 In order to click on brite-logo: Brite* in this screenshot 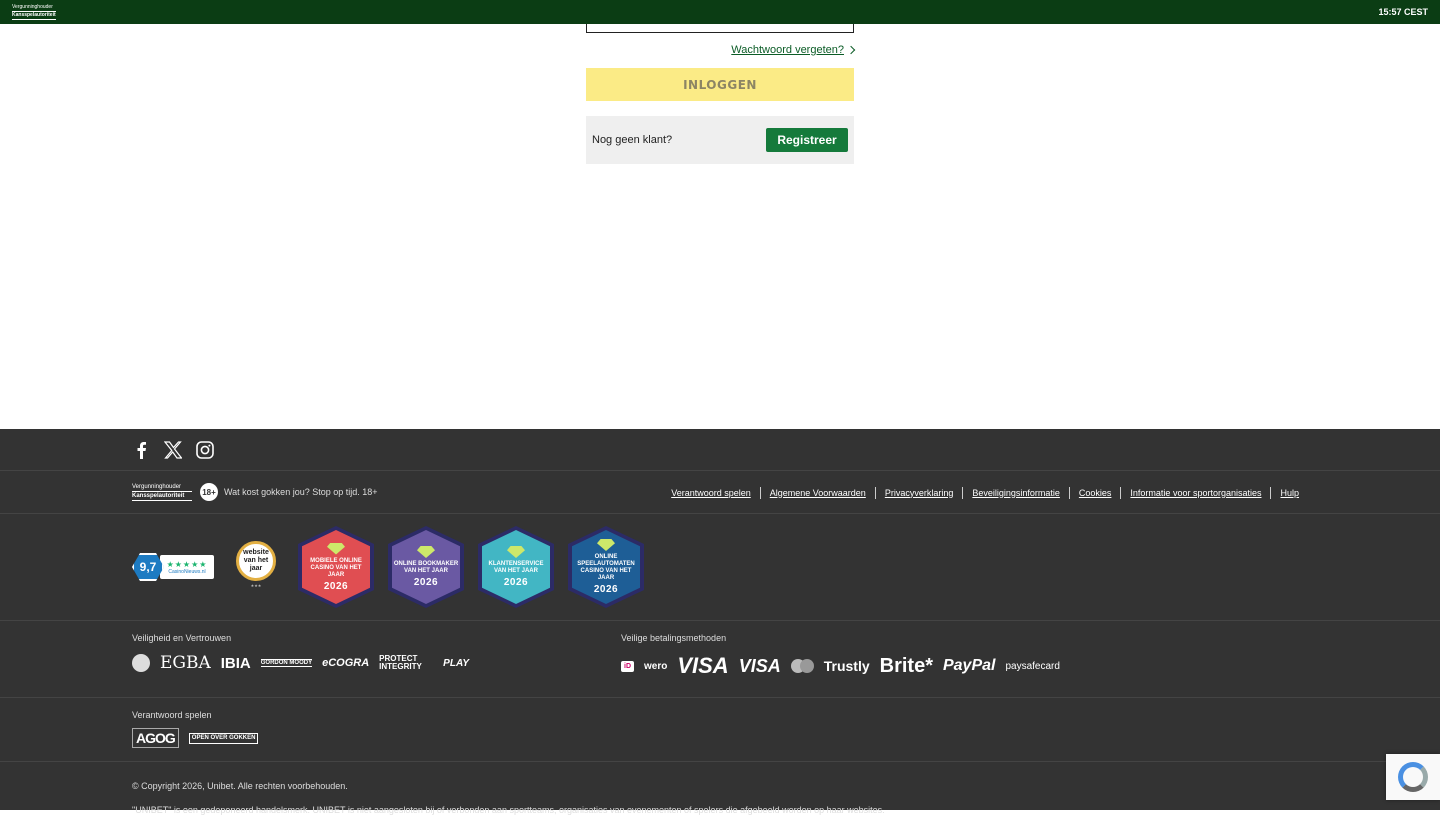, I will do `click(906, 665)`.